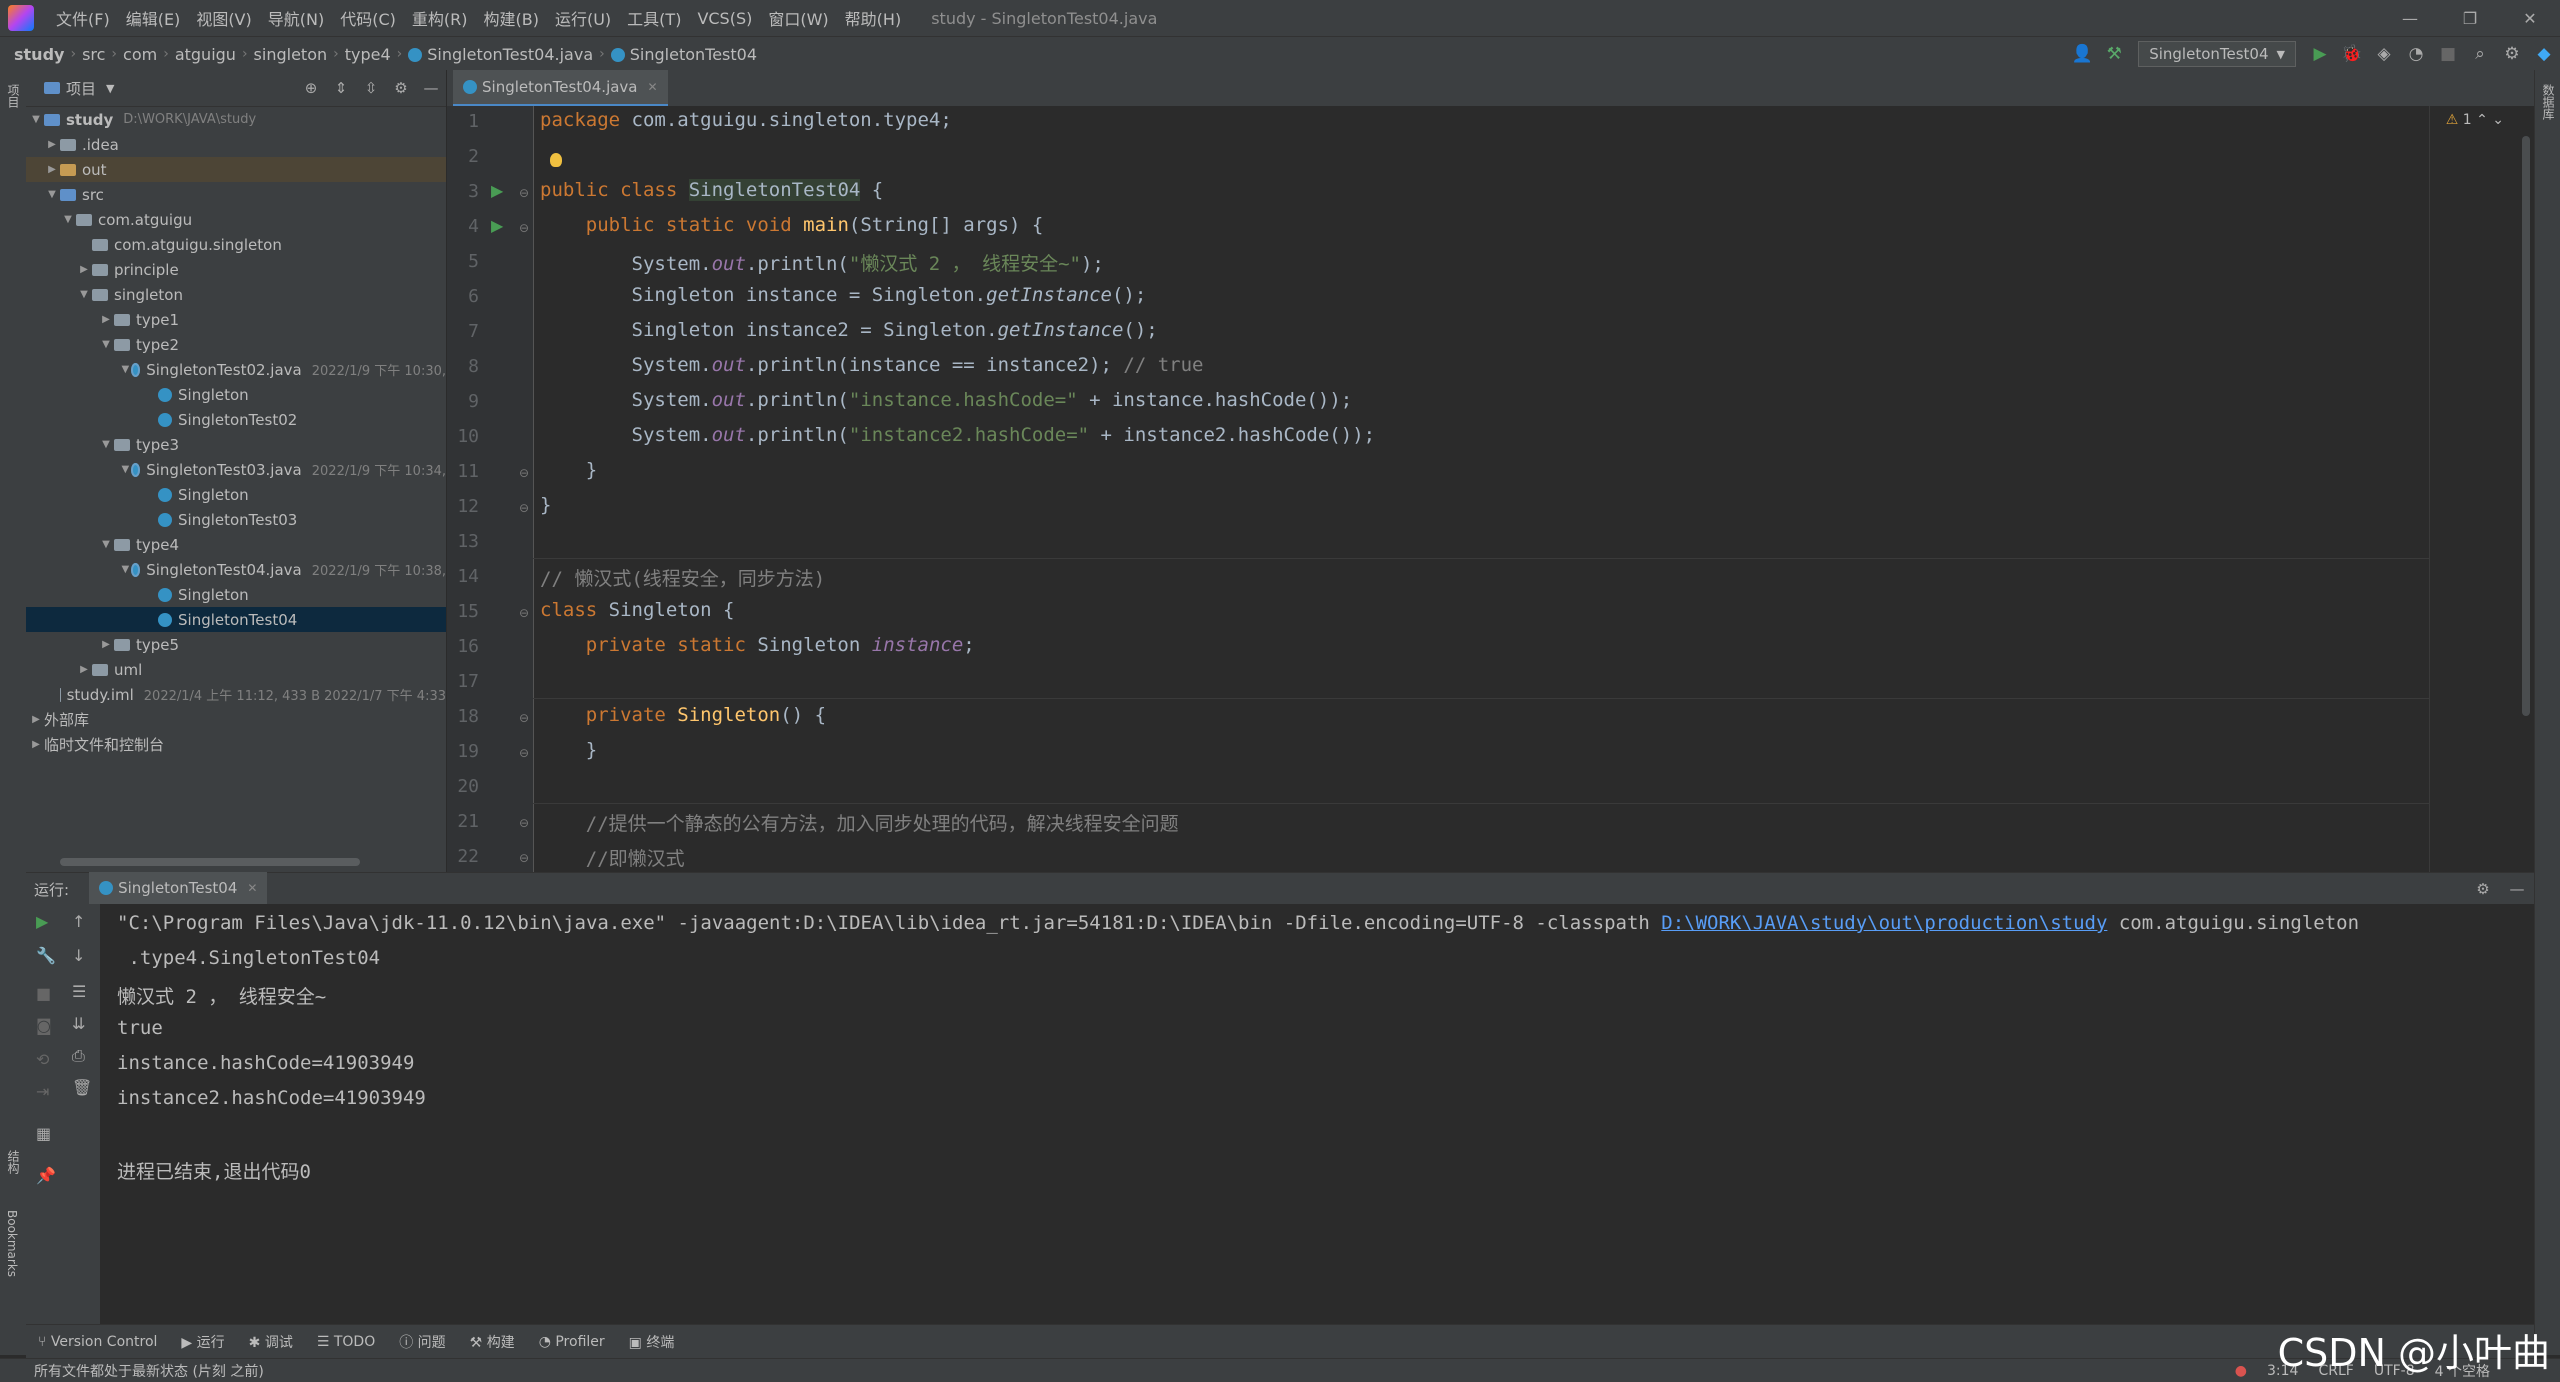 The height and width of the screenshot is (1382, 2560). Describe the element at coordinates (78, 1023) in the screenshot. I see `scroll-to-end-icon: ⇊` at that location.